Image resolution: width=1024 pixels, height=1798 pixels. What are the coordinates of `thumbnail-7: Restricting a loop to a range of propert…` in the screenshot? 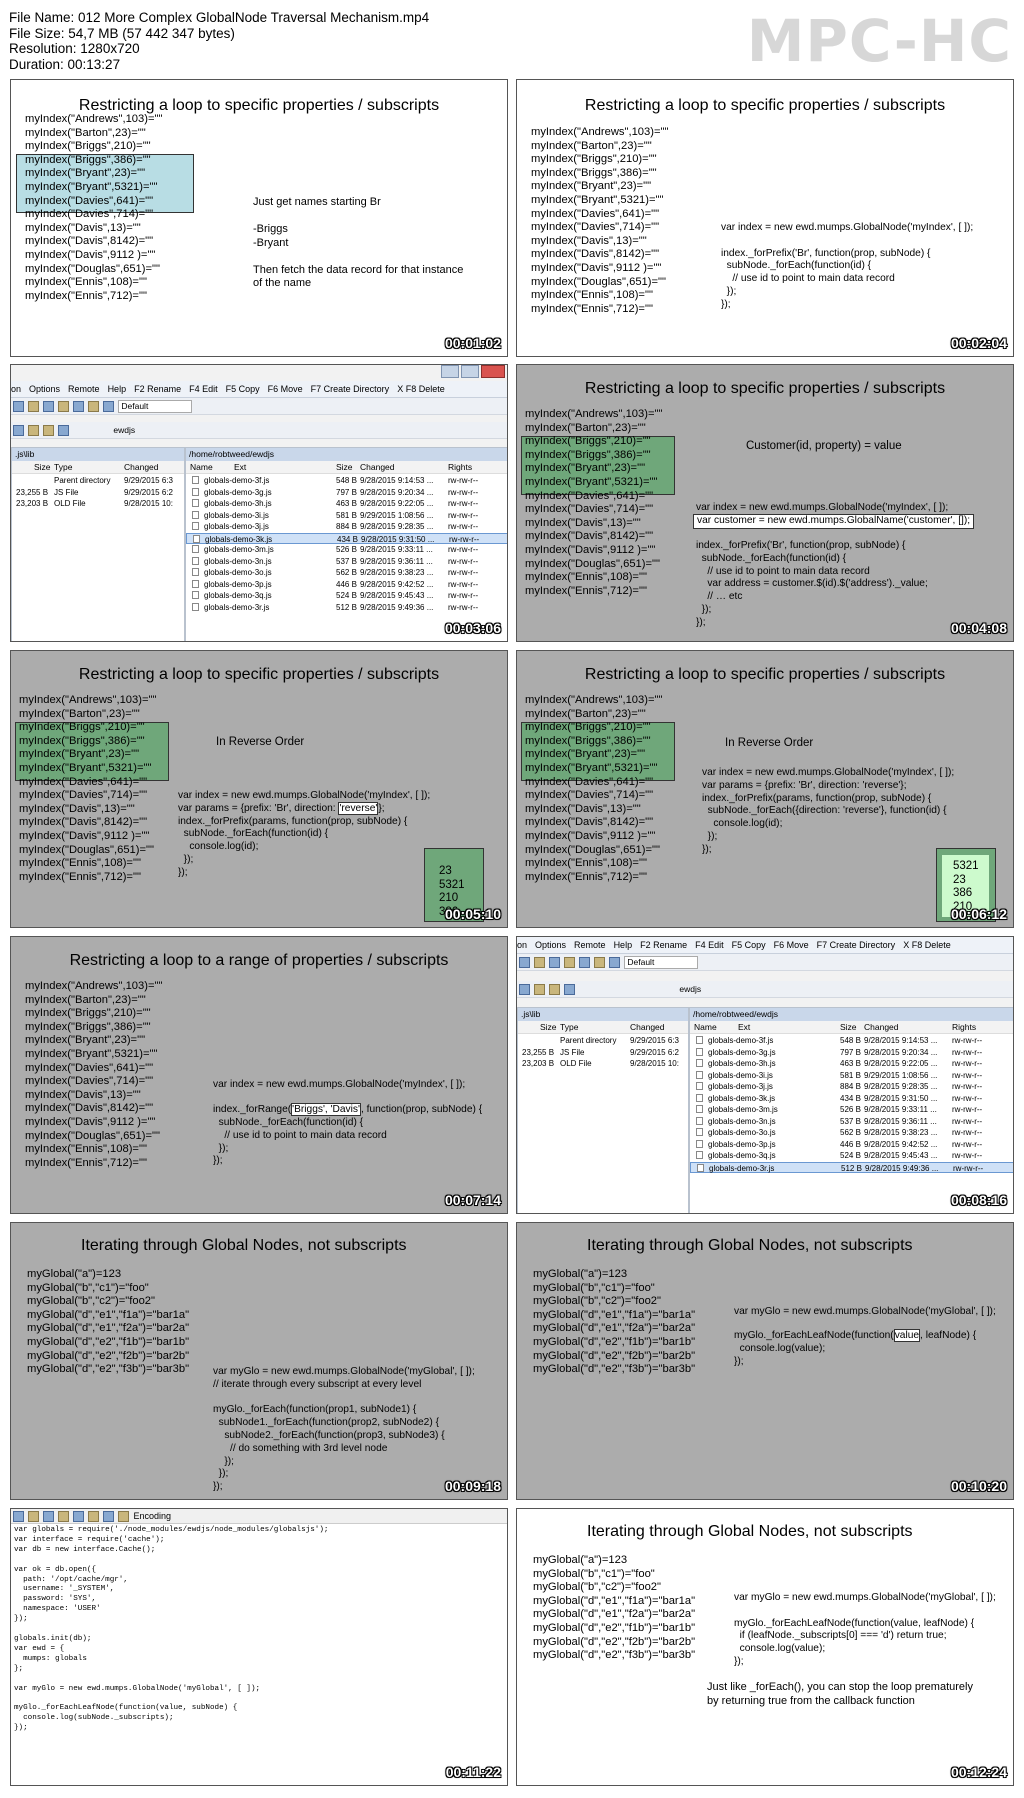 It's located at (259, 1075).